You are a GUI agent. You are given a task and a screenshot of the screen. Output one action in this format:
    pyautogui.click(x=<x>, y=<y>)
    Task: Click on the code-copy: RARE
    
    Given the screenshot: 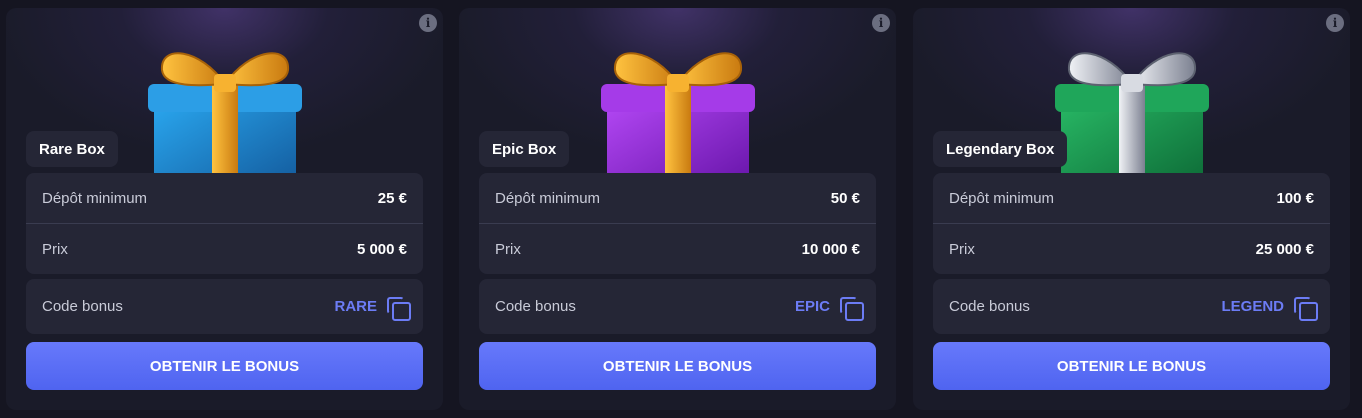 What is the action you would take?
    pyautogui.click(x=372, y=308)
    